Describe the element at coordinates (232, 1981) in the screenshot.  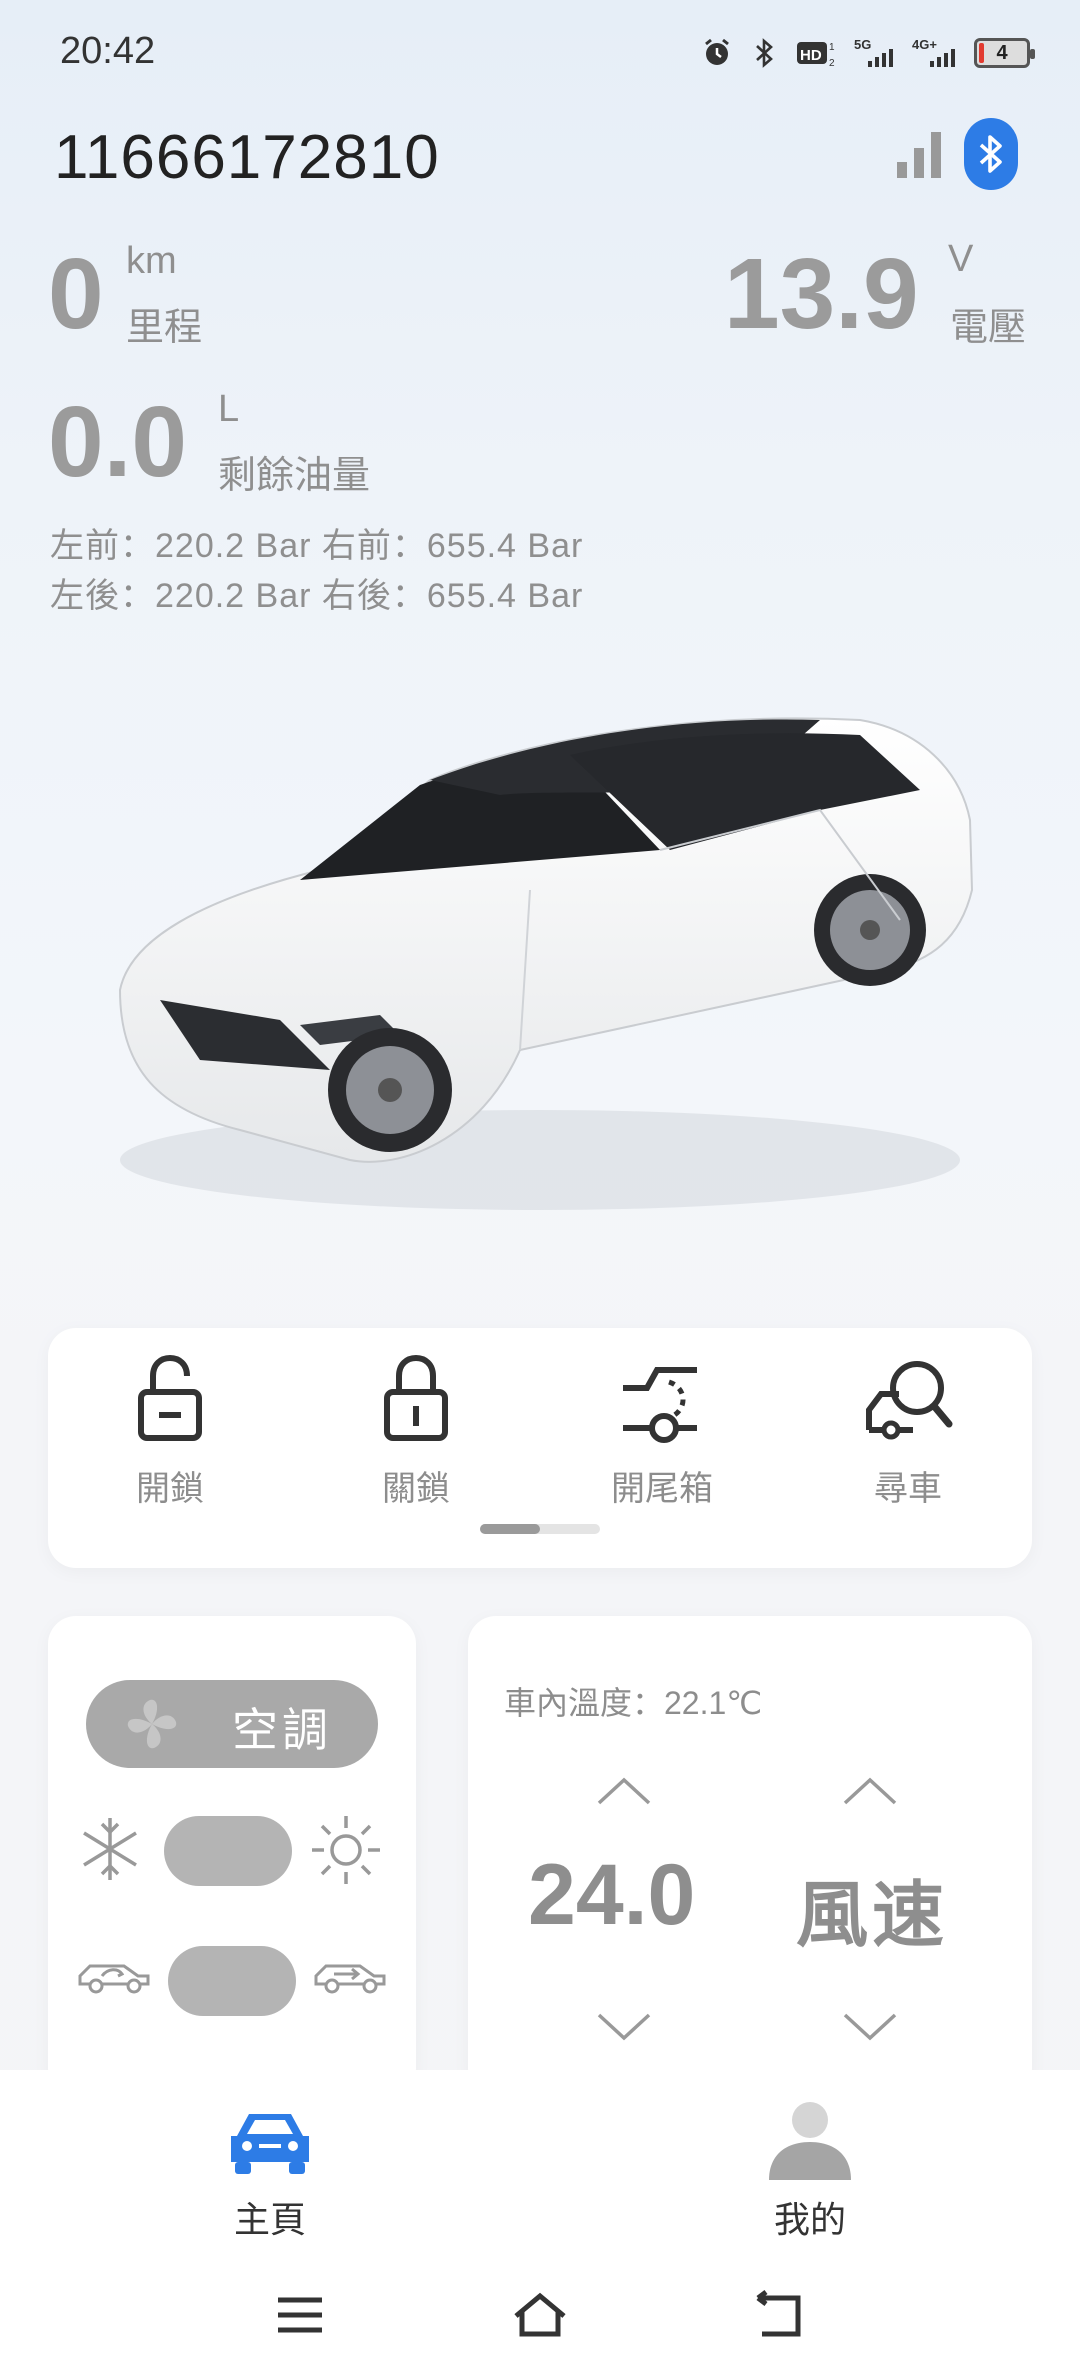
I see `circulation-toggle` at that location.